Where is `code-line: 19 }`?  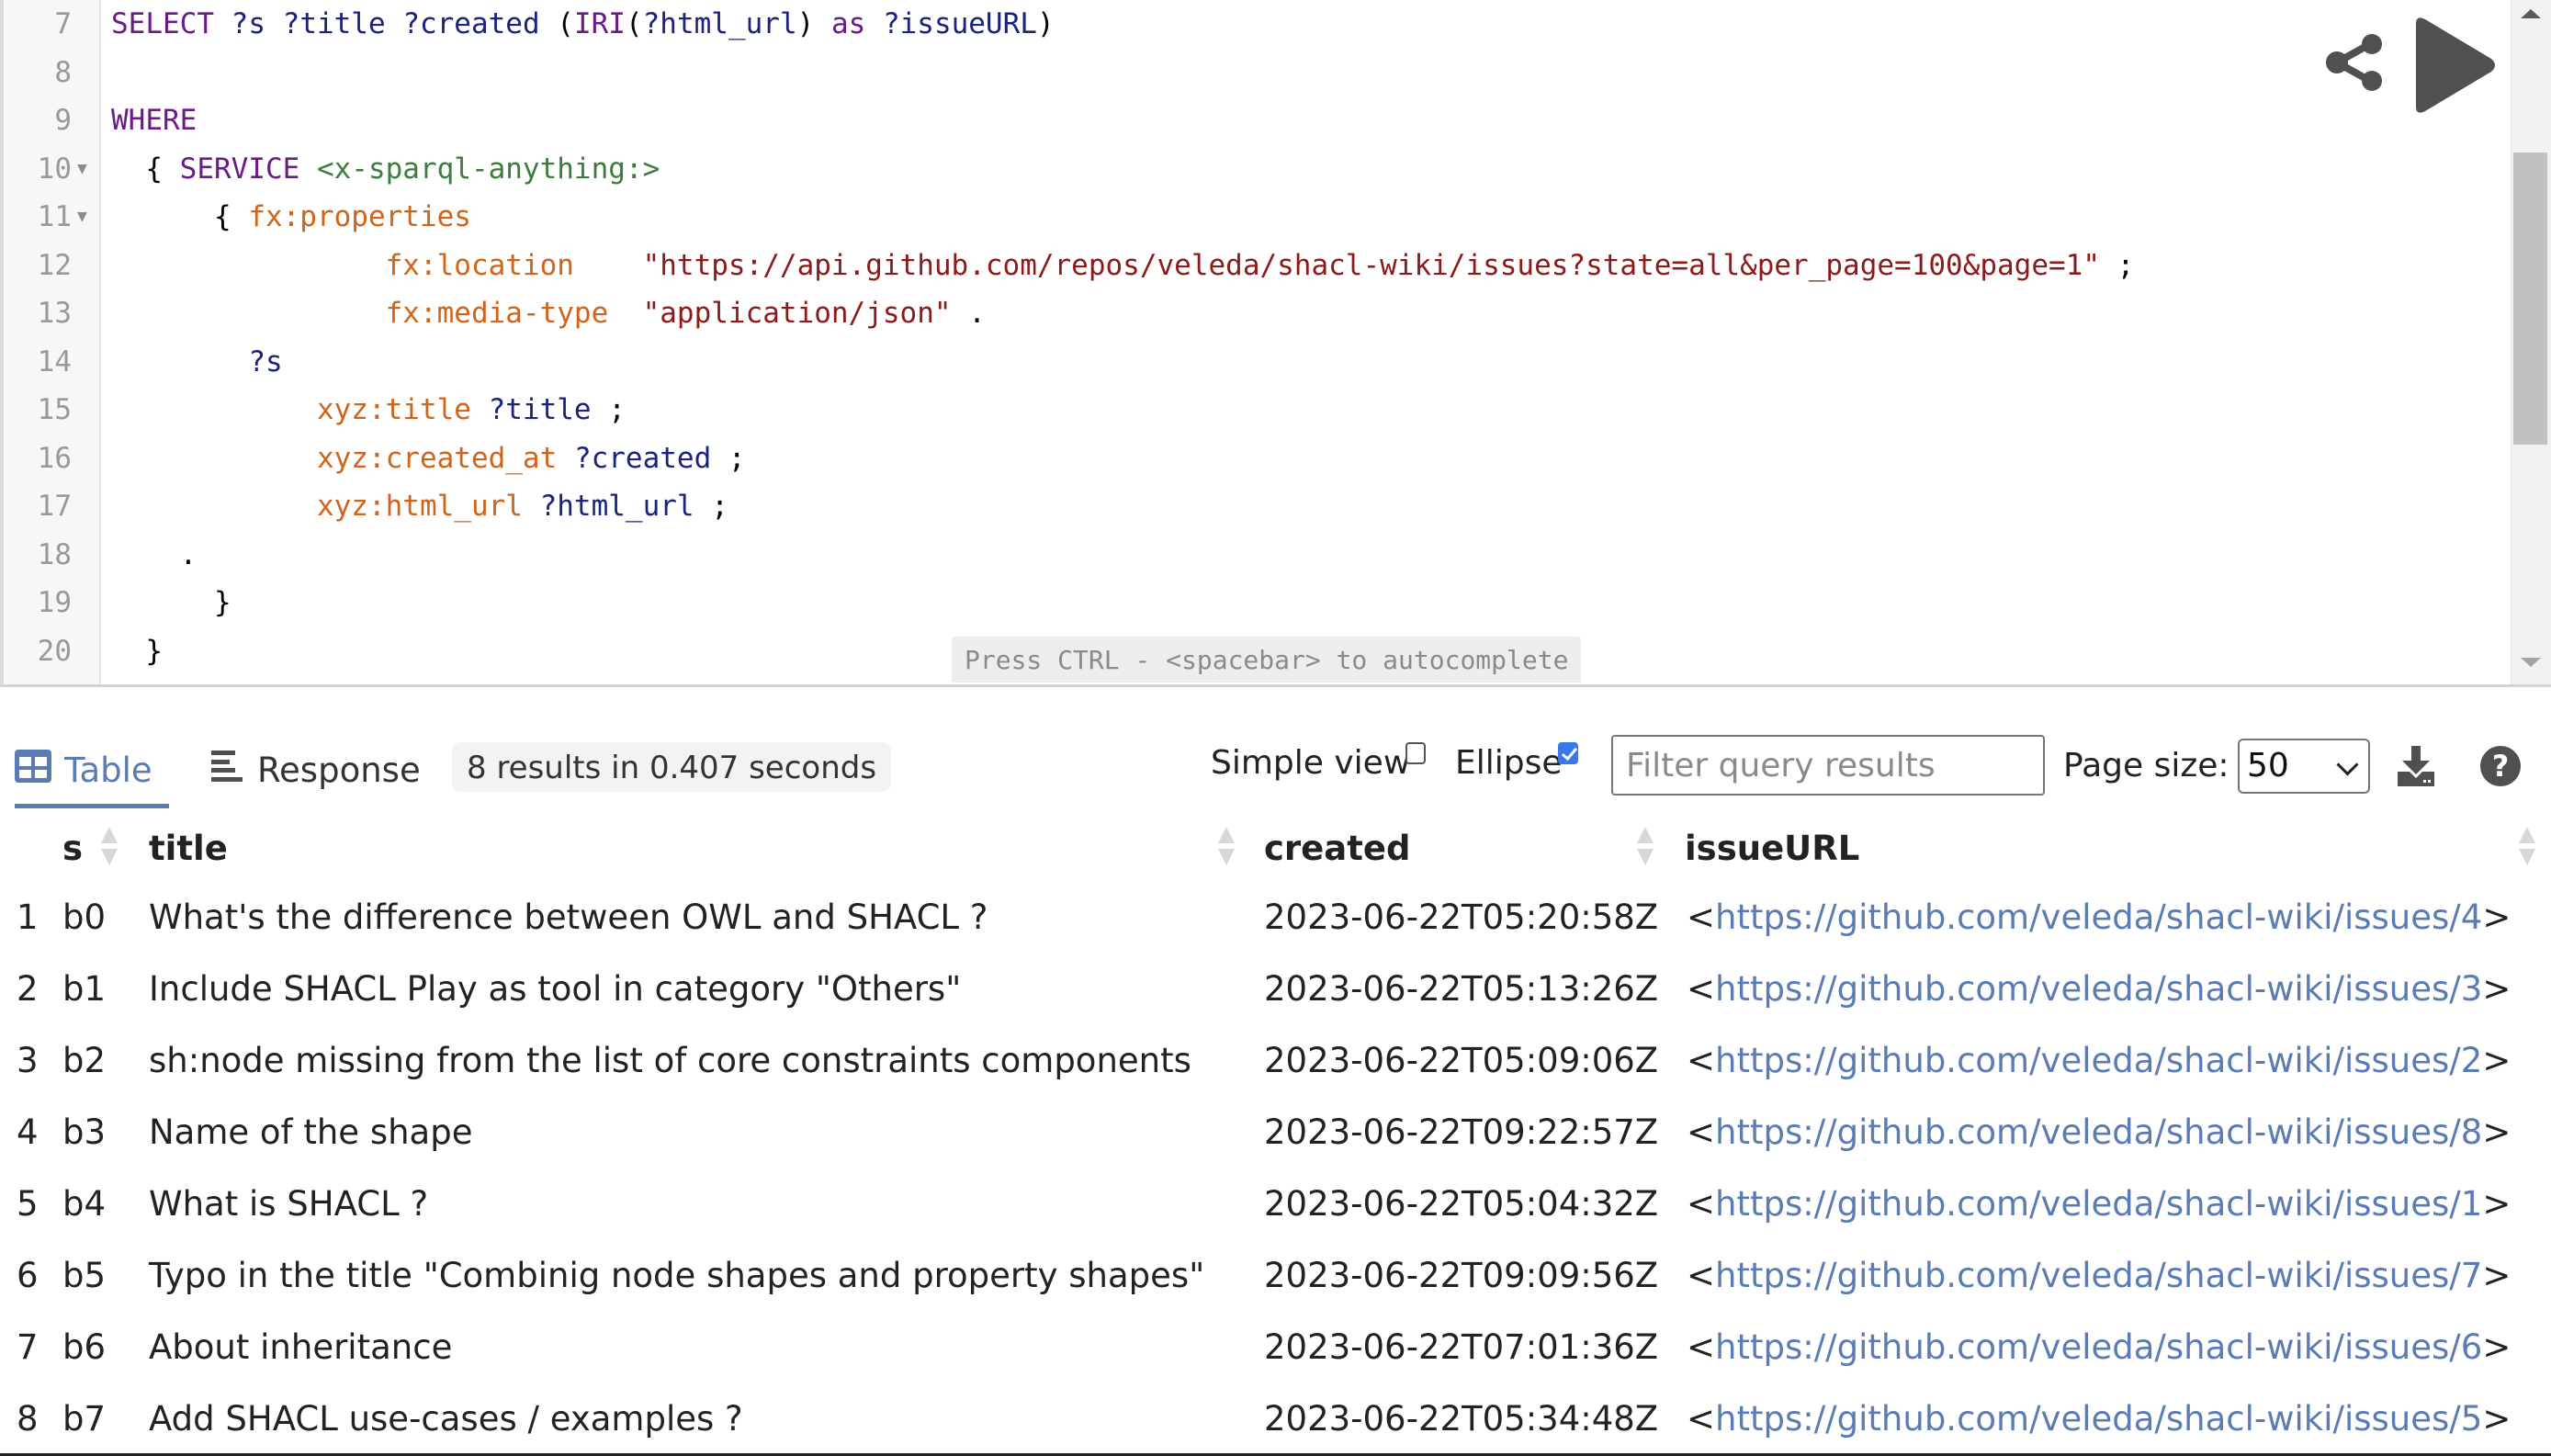 code-line: 19 } is located at coordinates (1240, 602).